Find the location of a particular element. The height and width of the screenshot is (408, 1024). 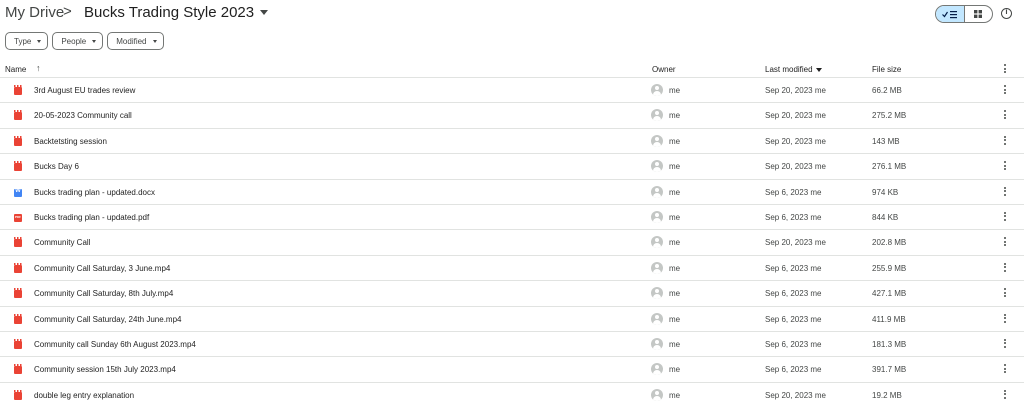

info-icon is located at coordinates (1006, 13).